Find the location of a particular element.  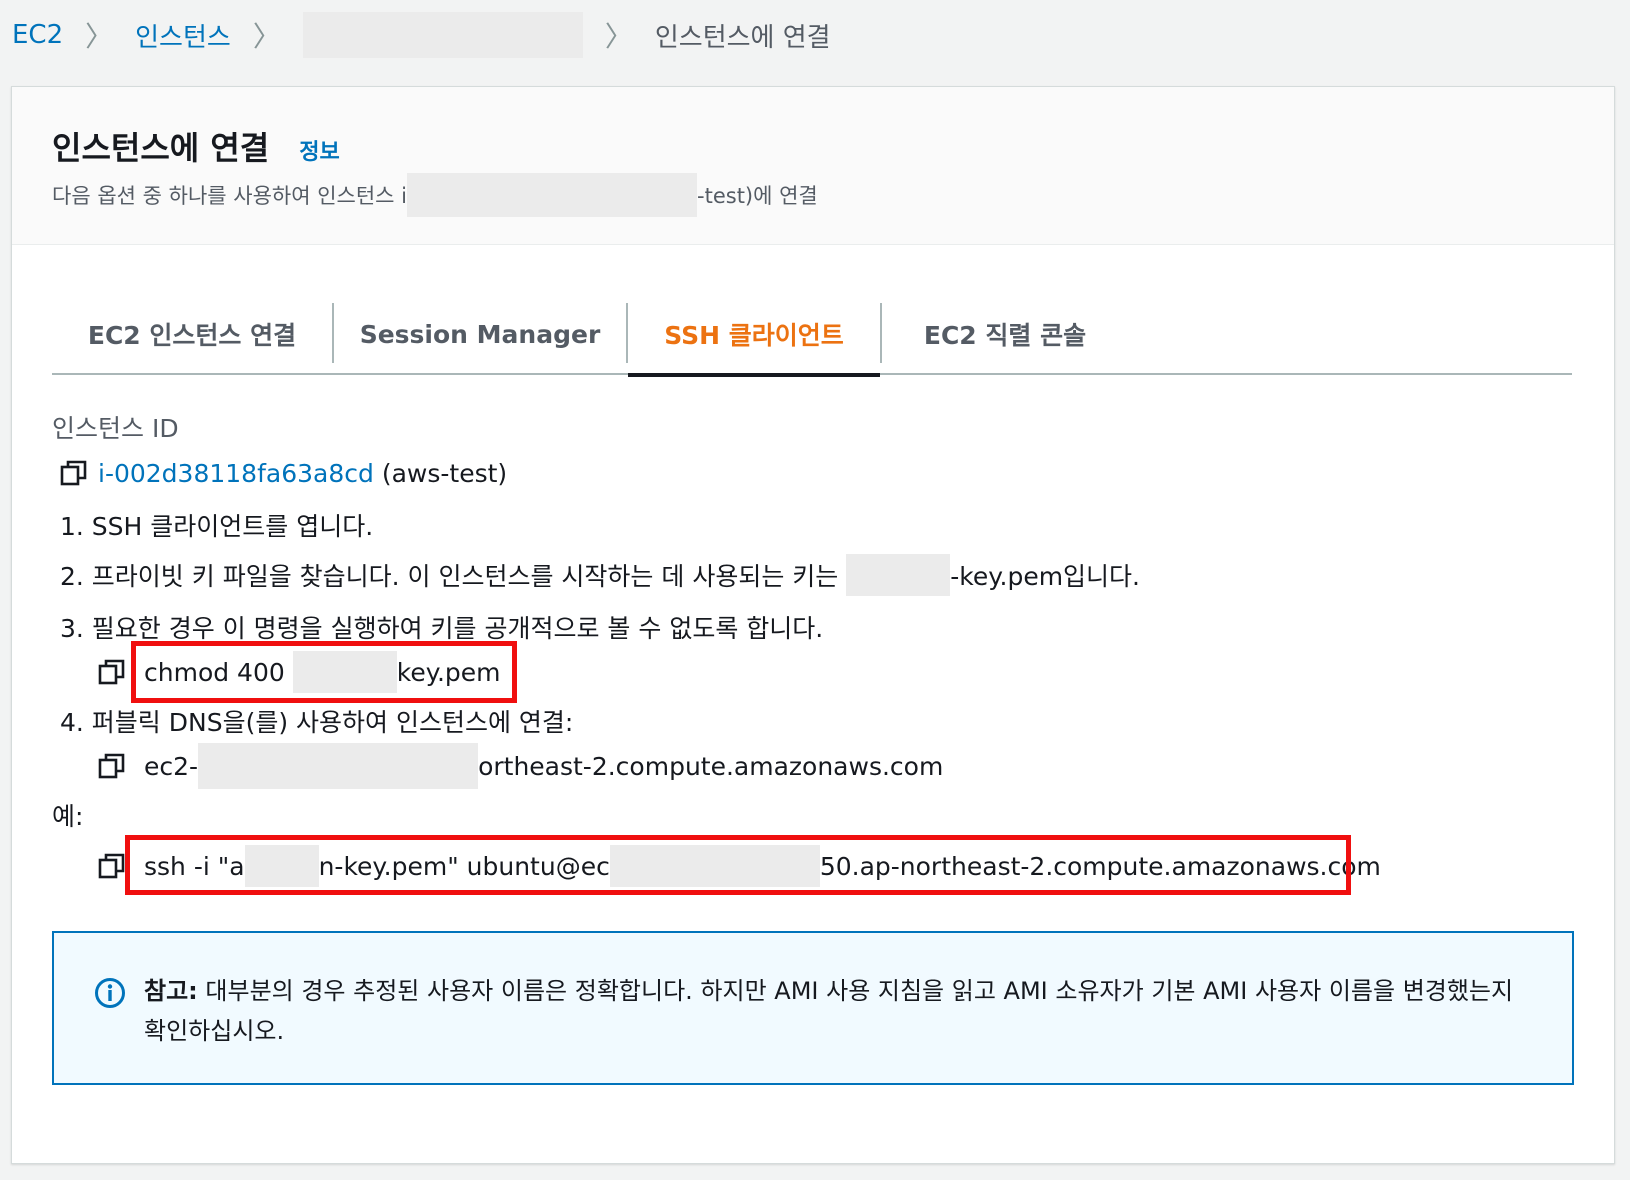

subtitle-redacted is located at coordinates (552, 195).